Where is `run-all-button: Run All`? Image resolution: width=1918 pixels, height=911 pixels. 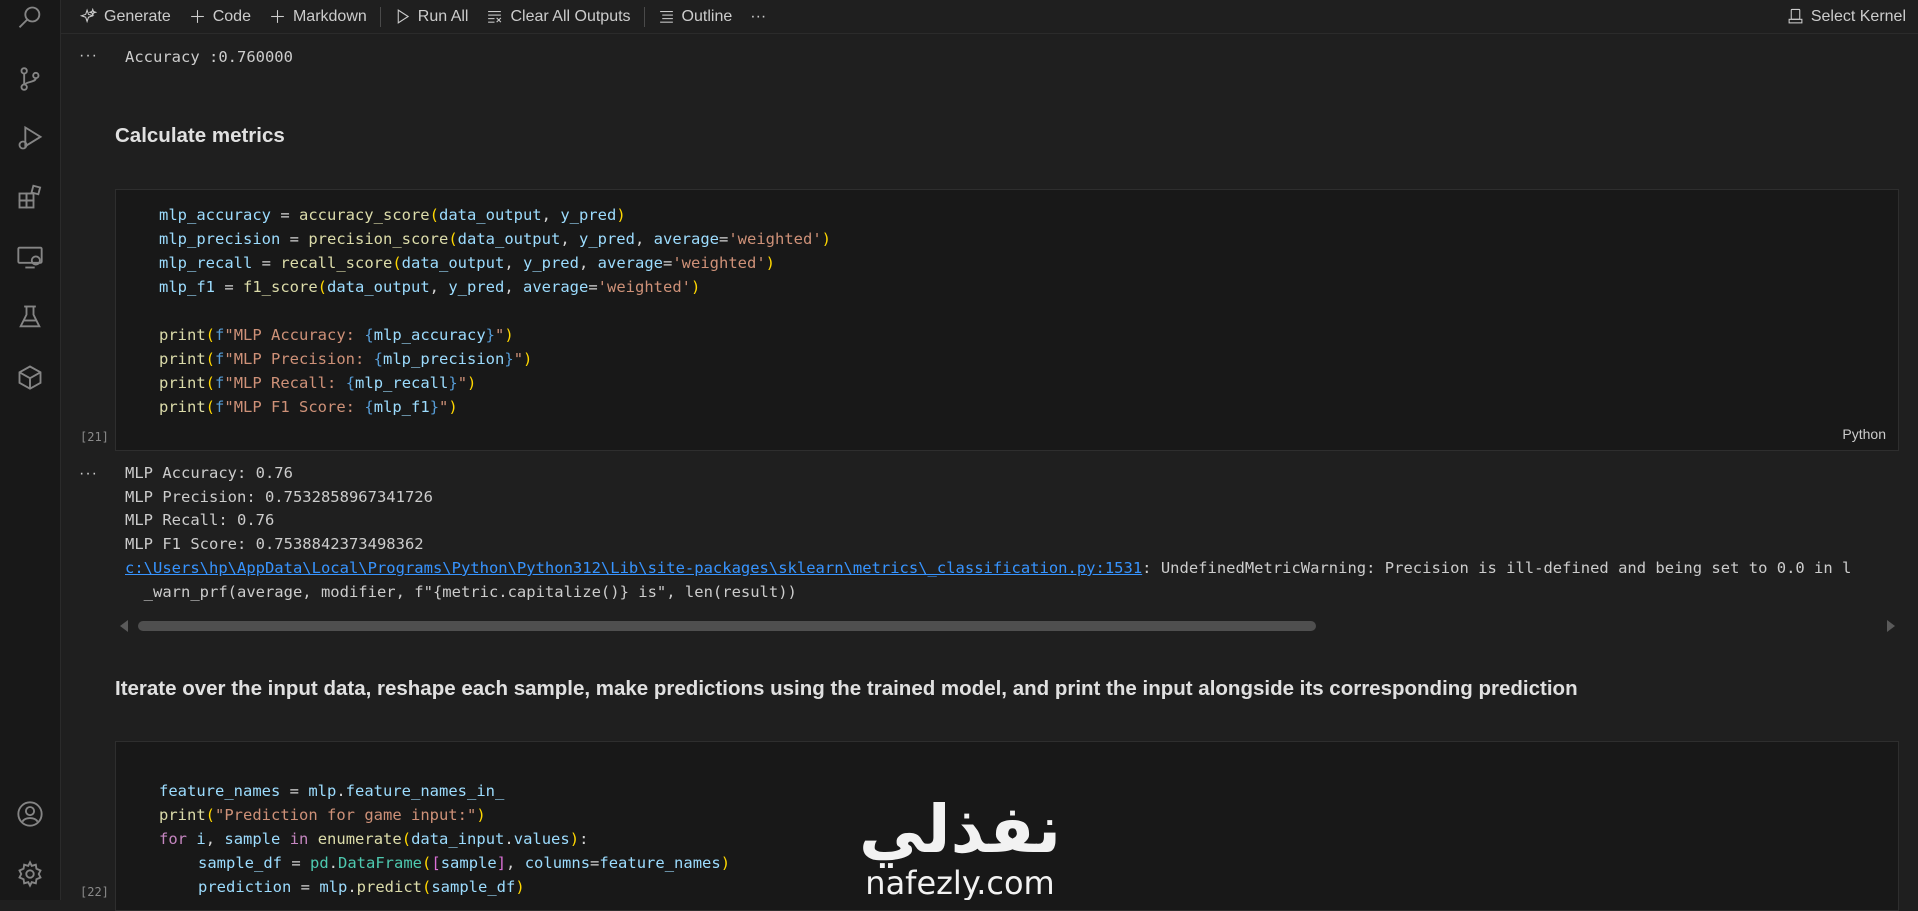 run-all-button: Run All is located at coordinates (431, 17).